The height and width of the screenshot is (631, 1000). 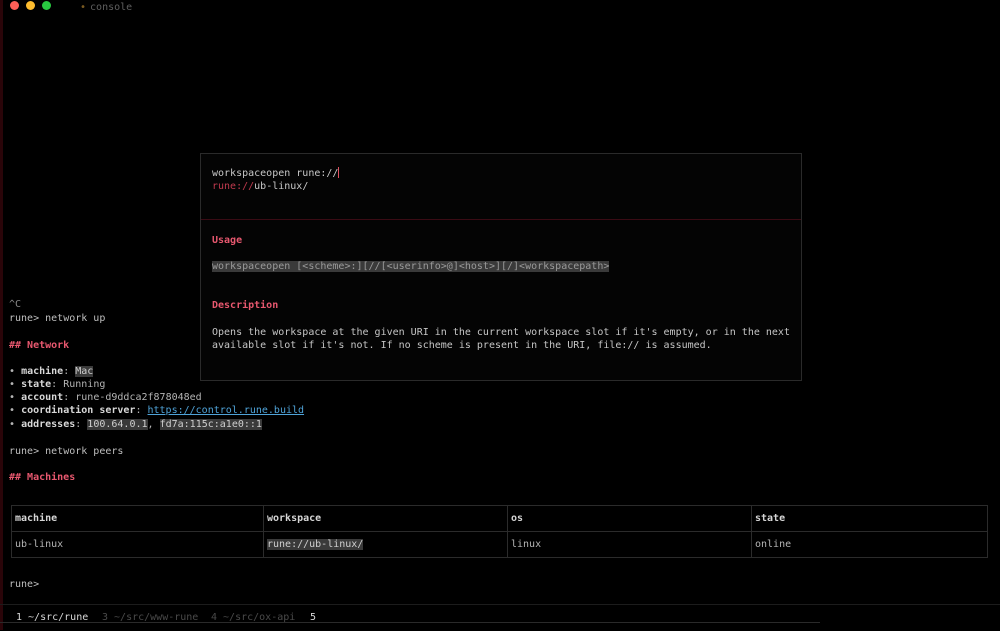 What do you see at coordinates (339, 172) in the screenshot?
I see `text-cursor` at bounding box center [339, 172].